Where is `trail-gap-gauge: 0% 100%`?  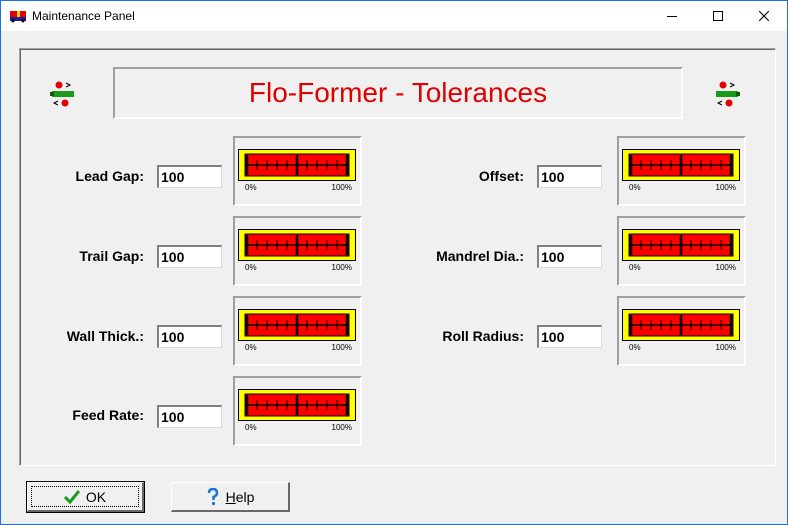
trail-gap-gauge: 0% 100% is located at coordinates (297, 251).